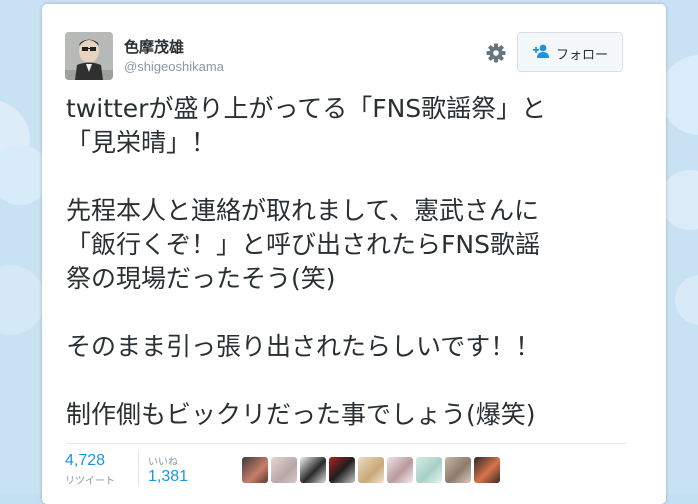 This screenshot has width=698, height=504. I want to click on stats-divider, so click(346, 443).